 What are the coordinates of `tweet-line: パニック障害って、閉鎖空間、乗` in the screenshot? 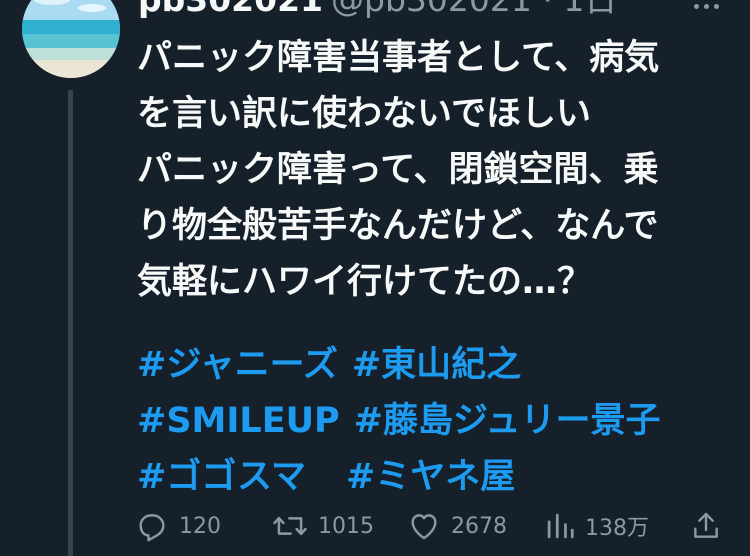 It's located at (398, 170).